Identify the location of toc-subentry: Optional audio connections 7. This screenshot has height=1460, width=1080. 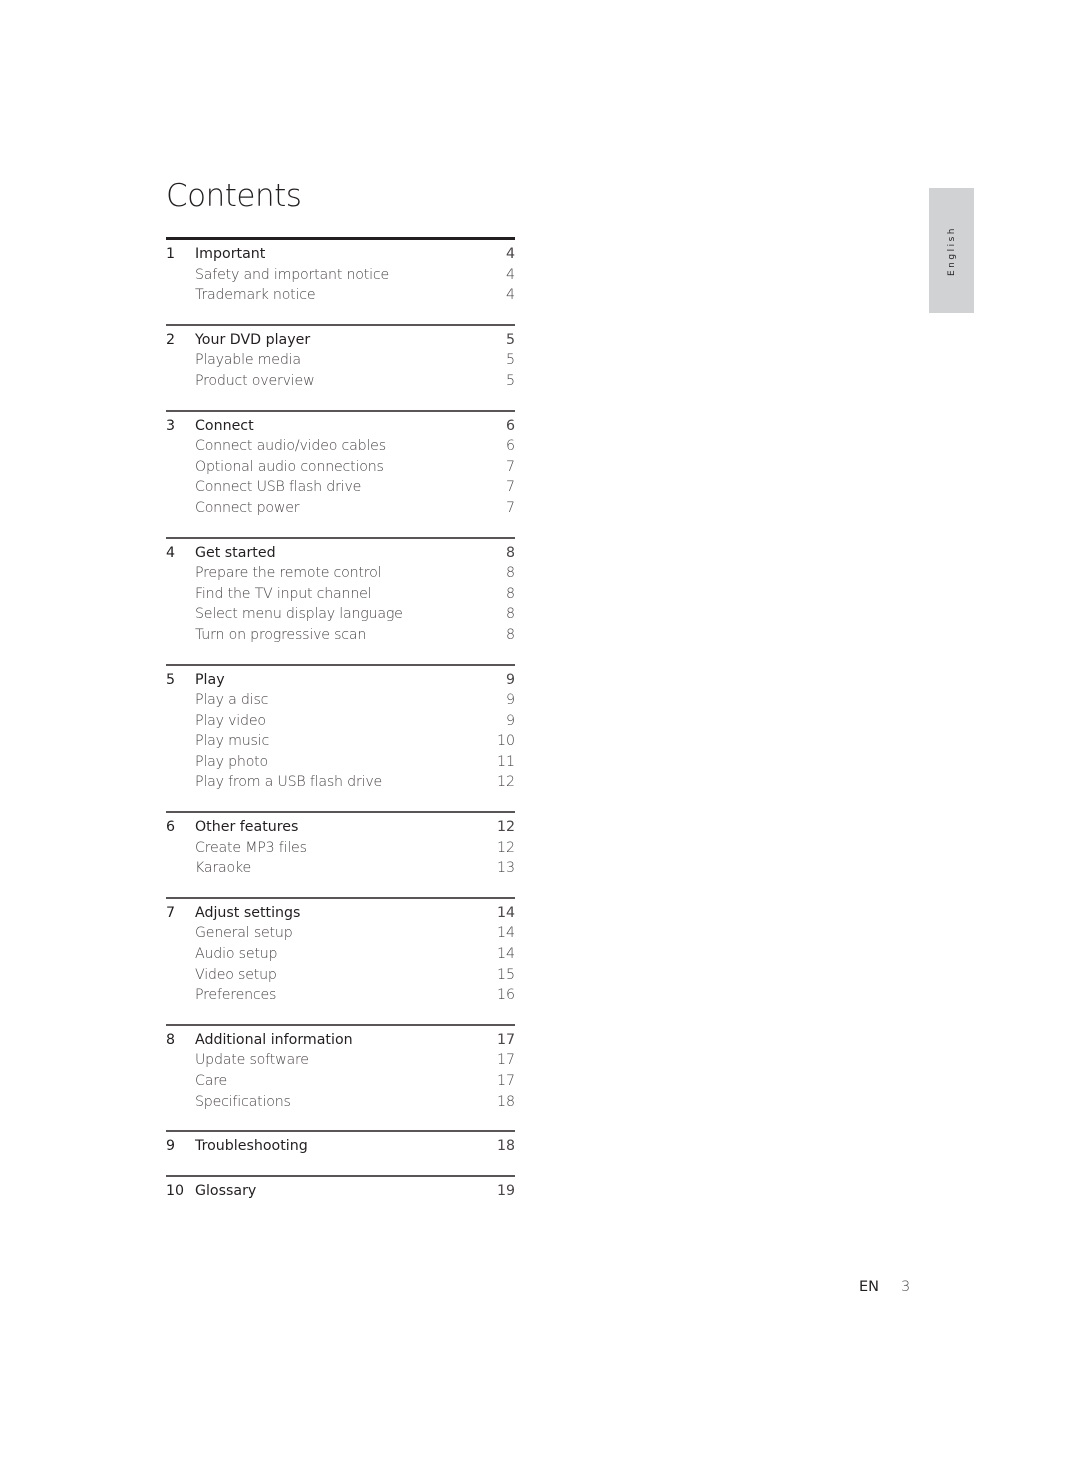
(340, 469).